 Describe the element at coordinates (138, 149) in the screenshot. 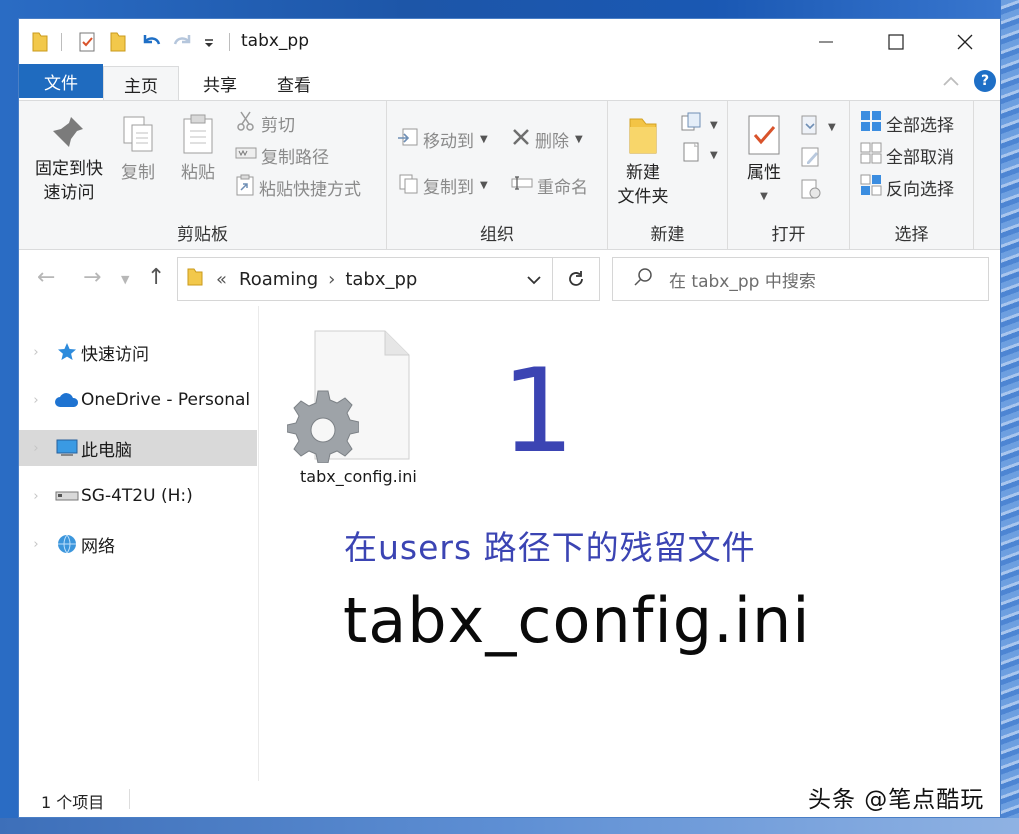

I see `copy-button: 复制` at that location.